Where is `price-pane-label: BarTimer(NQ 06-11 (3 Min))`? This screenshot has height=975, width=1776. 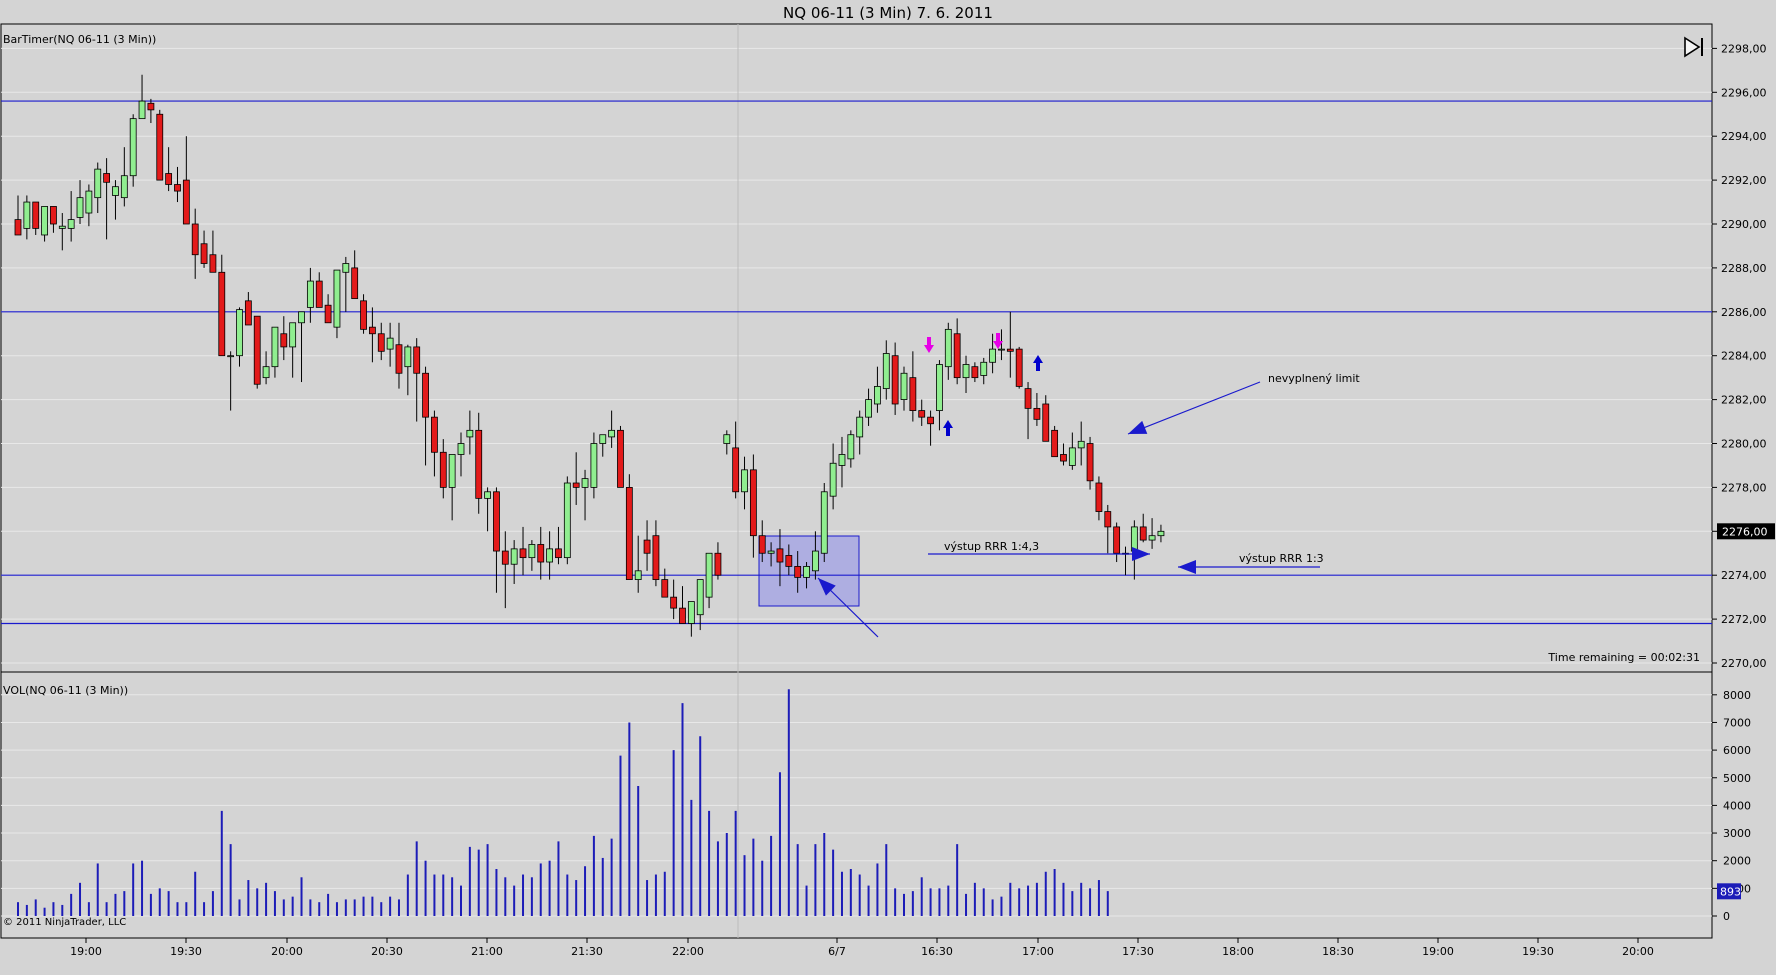 price-pane-label: BarTimer(NQ 06-11 (3 Min)) is located at coordinates (80, 39).